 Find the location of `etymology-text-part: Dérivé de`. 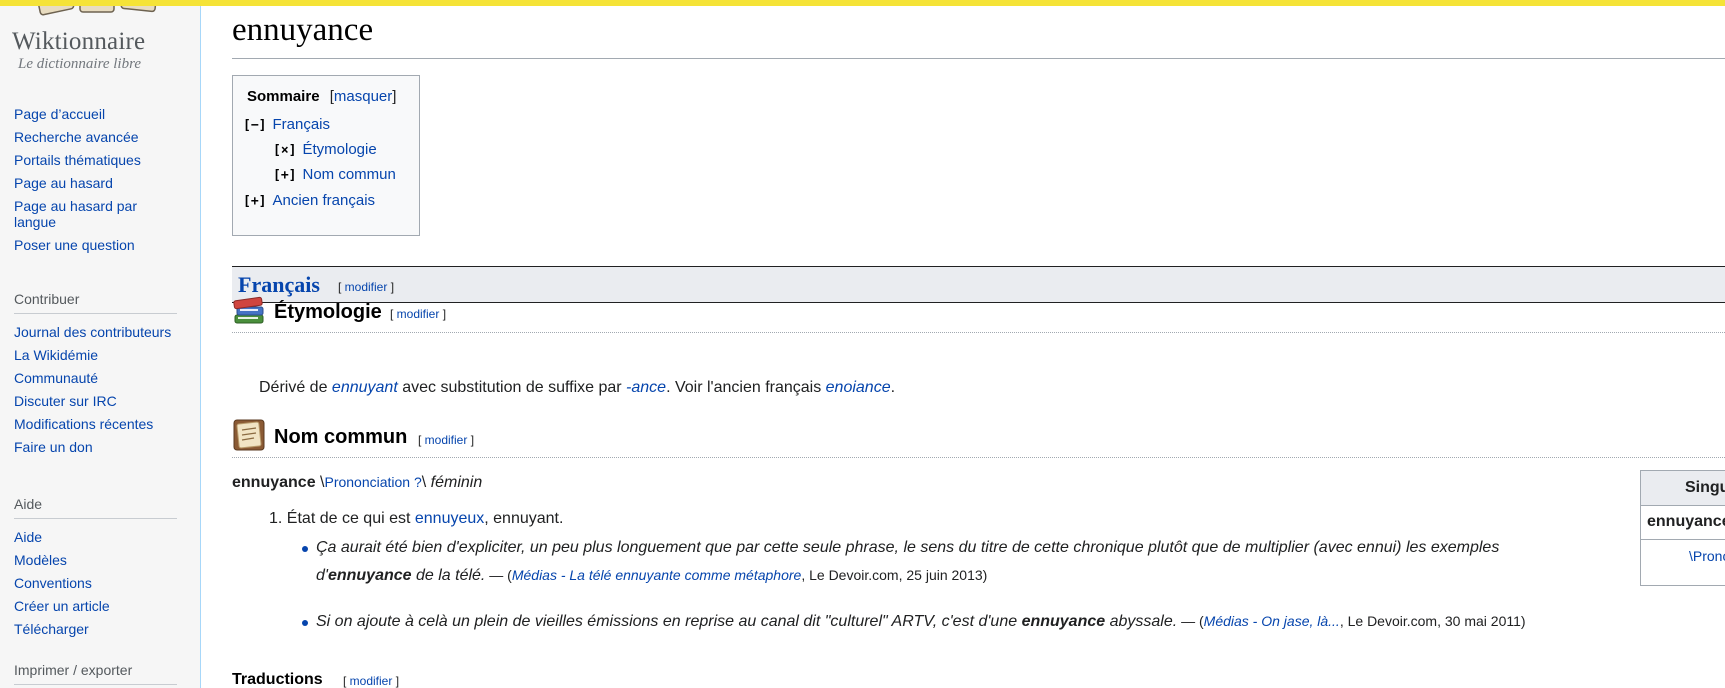

etymology-text-part: Dérivé de is located at coordinates (295, 387).